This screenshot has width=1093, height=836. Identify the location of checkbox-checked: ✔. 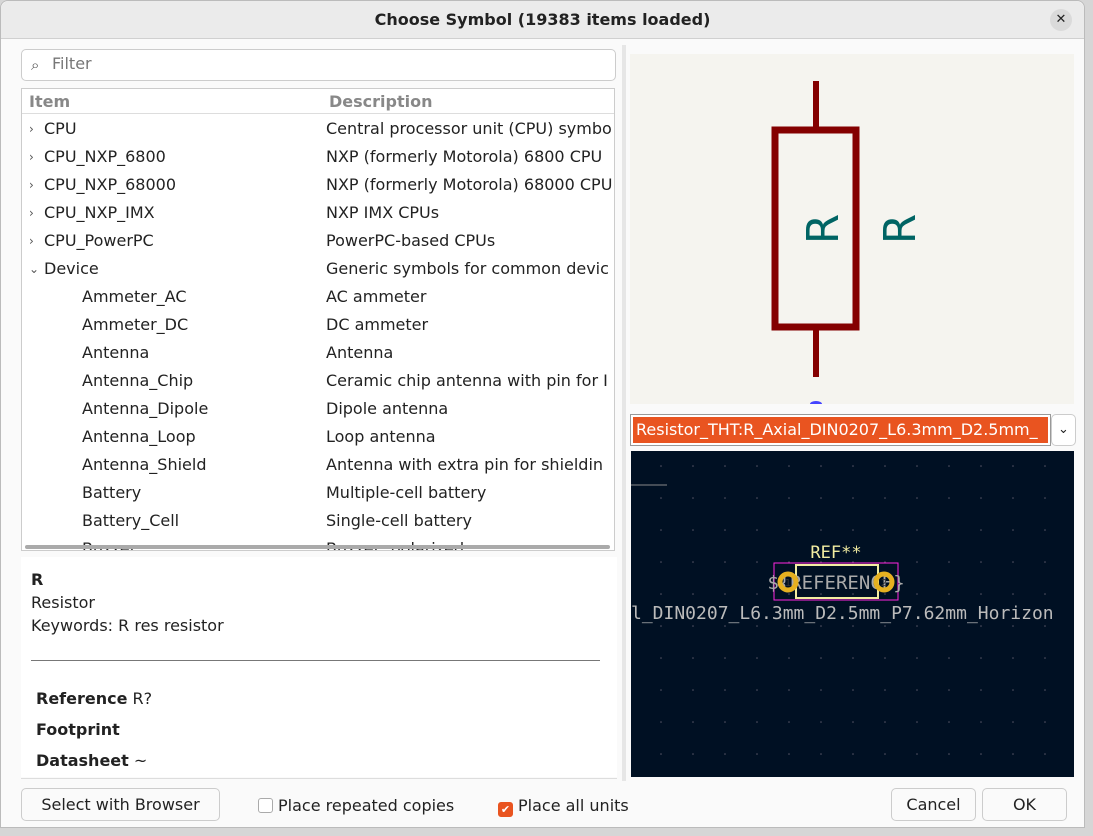
(505, 809).